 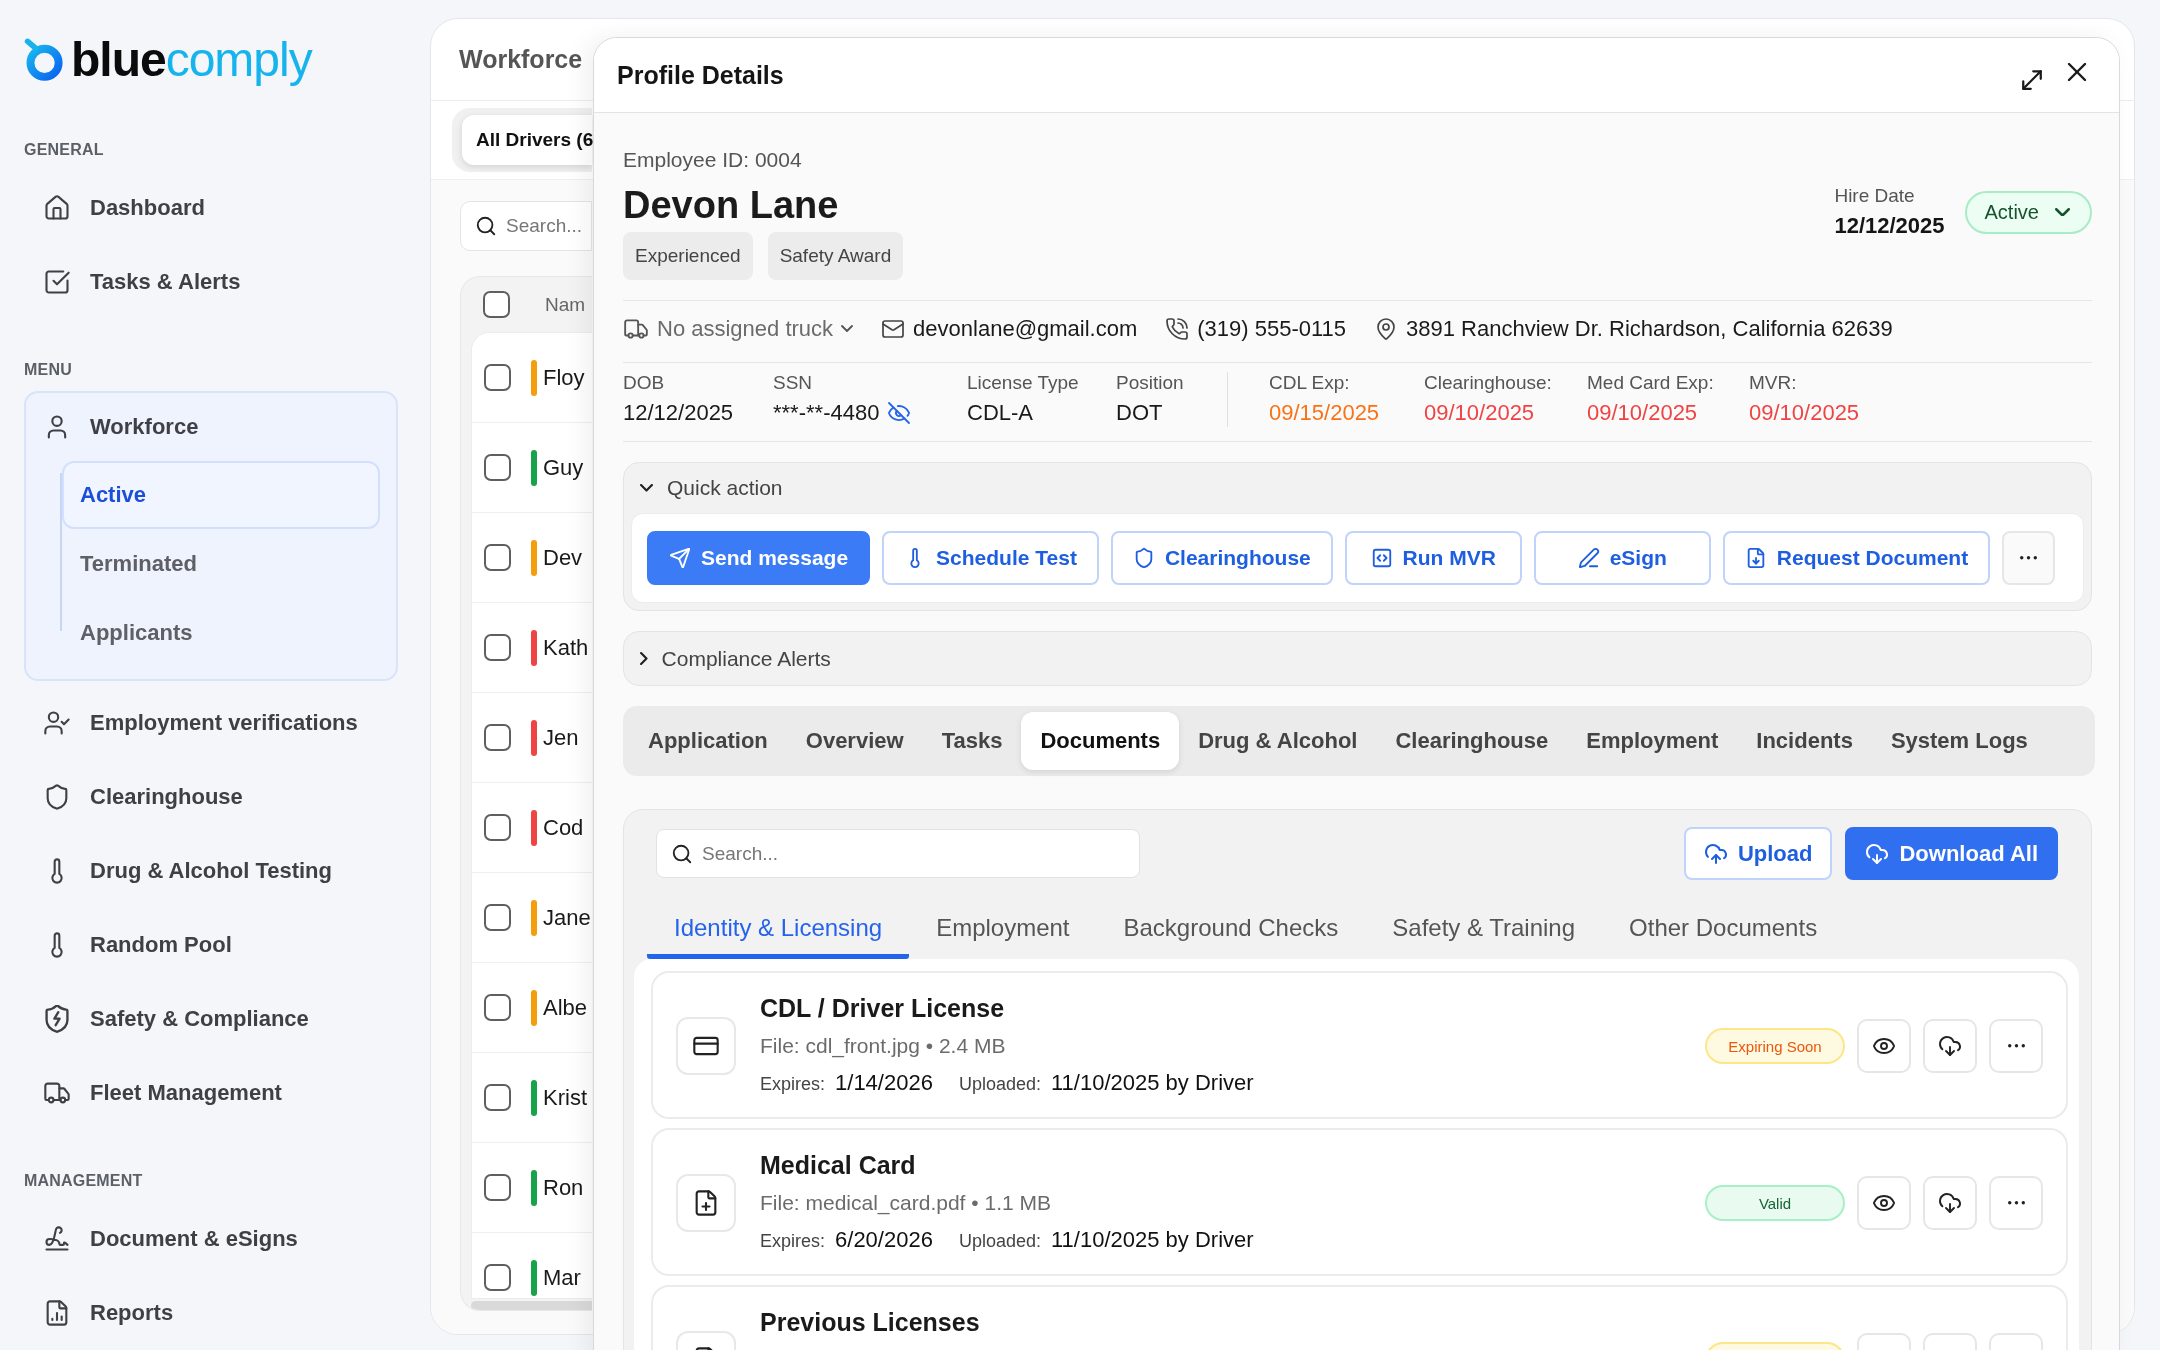 I want to click on nav-item: Workforce, so click(x=211, y=427).